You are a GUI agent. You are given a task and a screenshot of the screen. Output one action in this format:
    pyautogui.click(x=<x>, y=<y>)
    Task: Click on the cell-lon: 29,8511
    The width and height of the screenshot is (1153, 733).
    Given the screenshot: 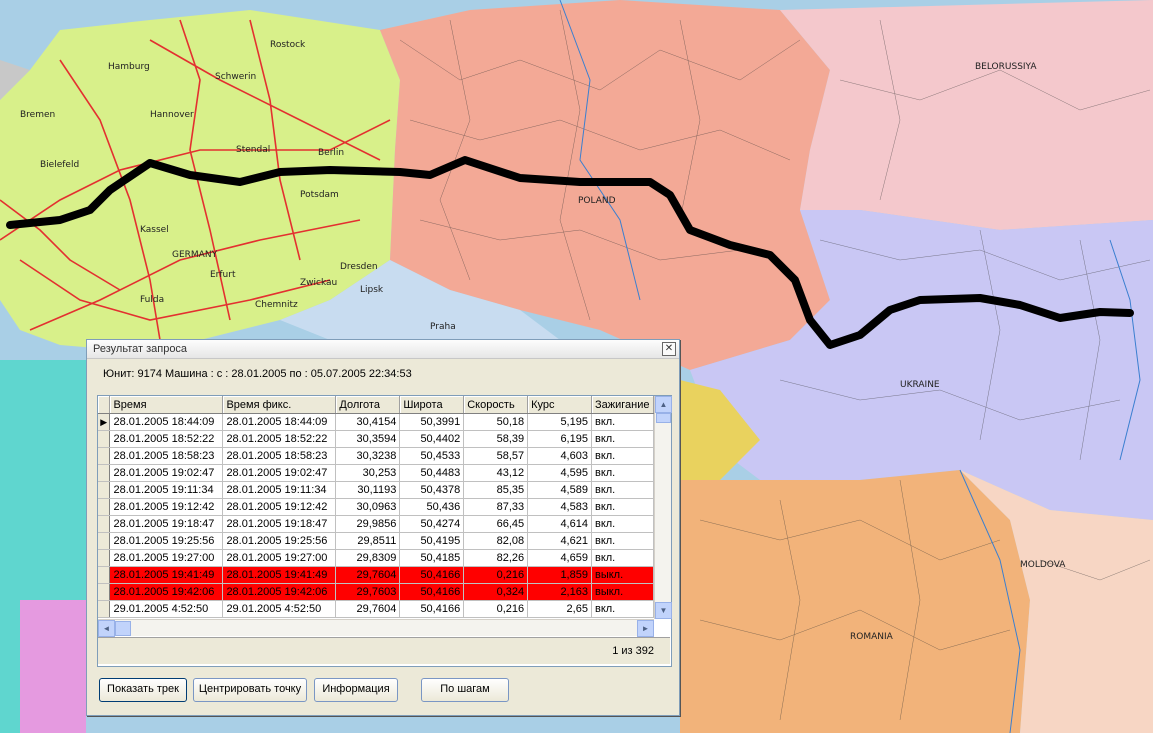 What is the action you would take?
    pyautogui.click(x=368, y=541)
    